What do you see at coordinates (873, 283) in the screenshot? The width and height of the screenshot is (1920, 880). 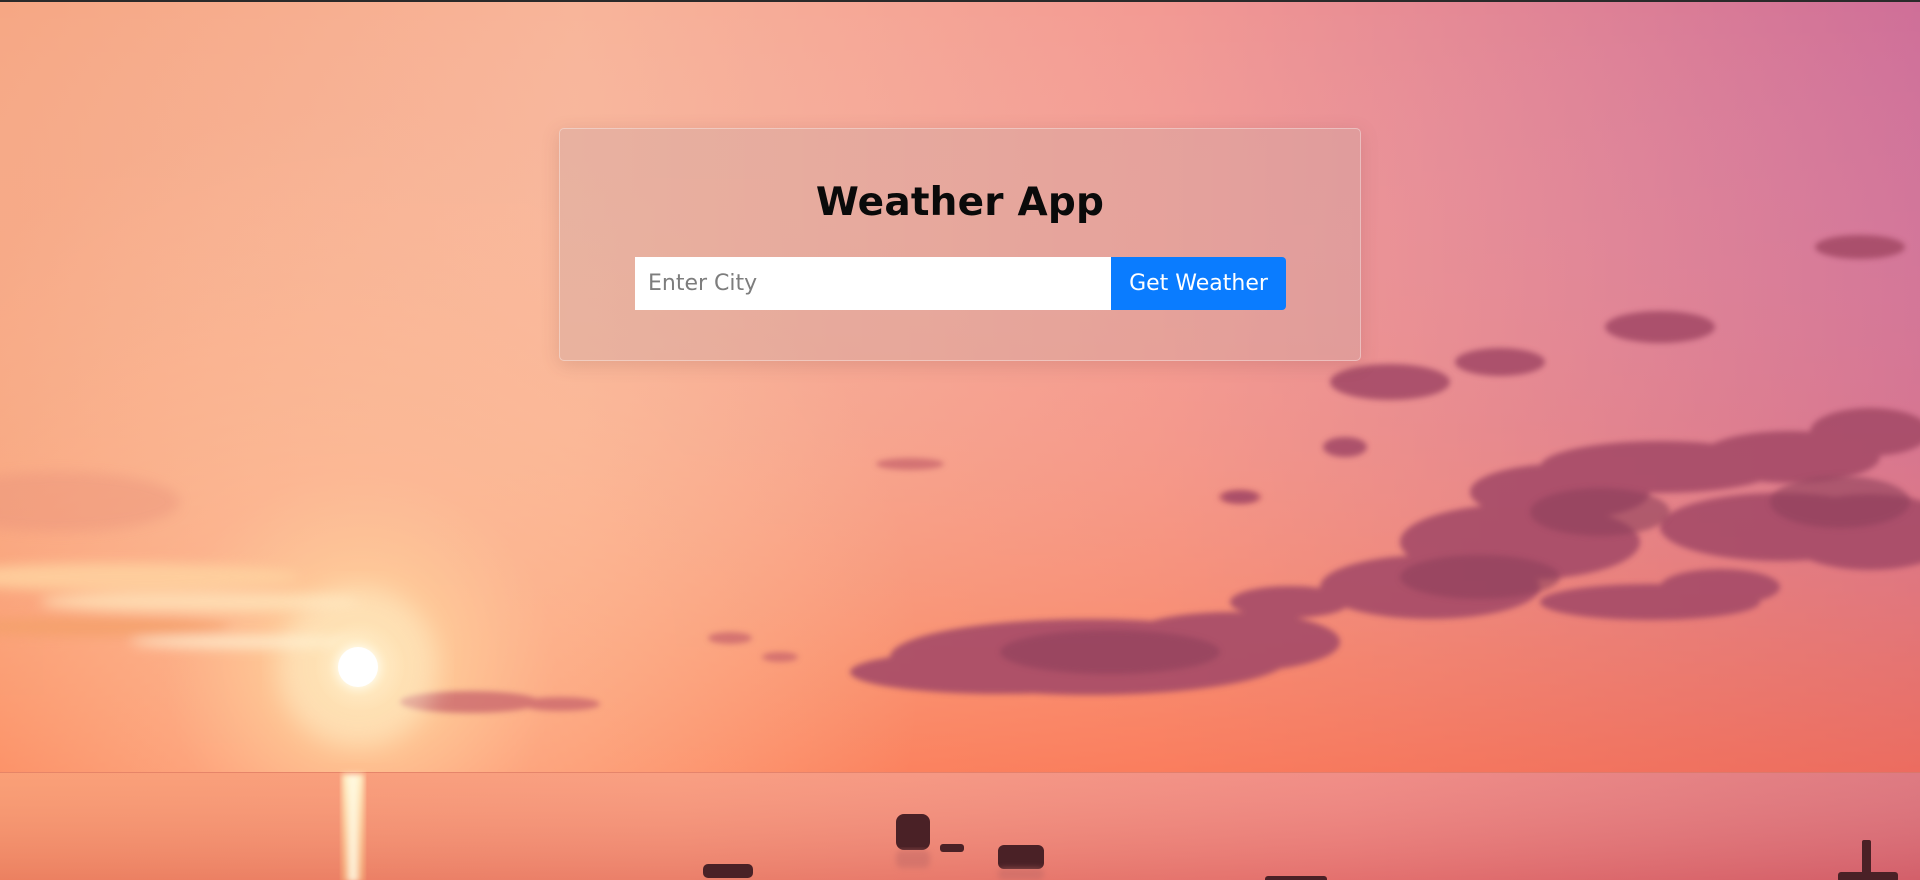 I see `city-input` at bounding box center [873, 283].